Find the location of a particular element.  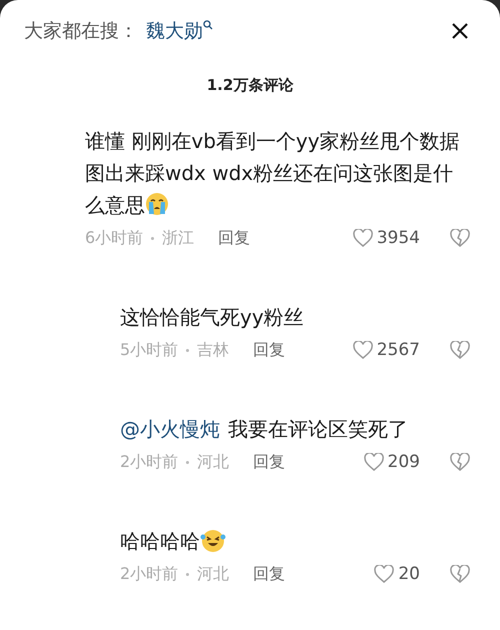

close-button is located at coordinates (460, 31).